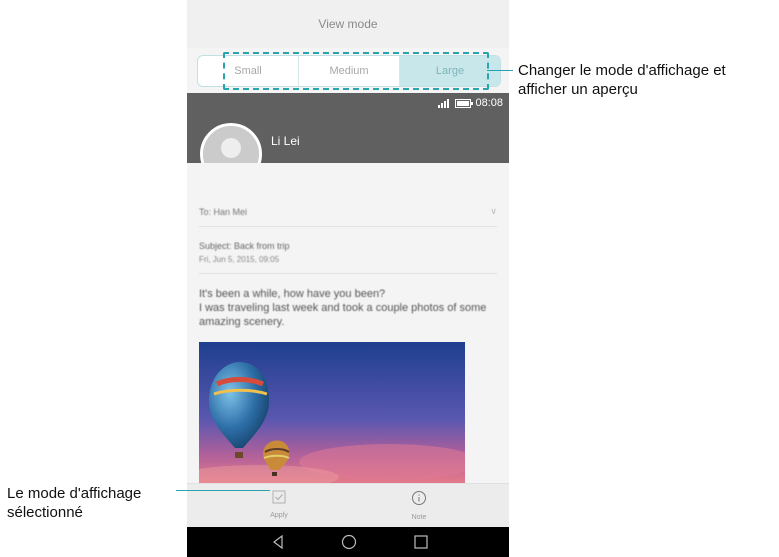 The image size is (779, 557). I want to click on view-mode-small: Small, so click(248, 71).